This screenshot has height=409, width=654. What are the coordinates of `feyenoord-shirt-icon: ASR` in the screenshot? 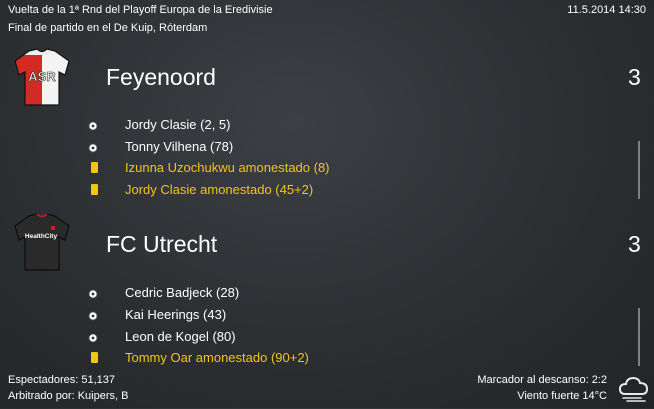 It's located at (42, 78).